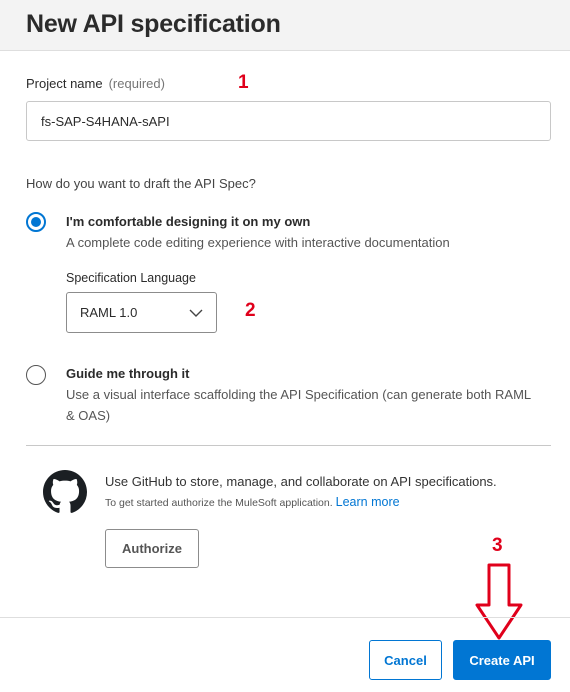 Image resolution: width=570 pixels, height=692 pixels. Describe the element at coordinates (131, 278) in the screenshot. I see `spec-language-label: Specification Language` at that location.